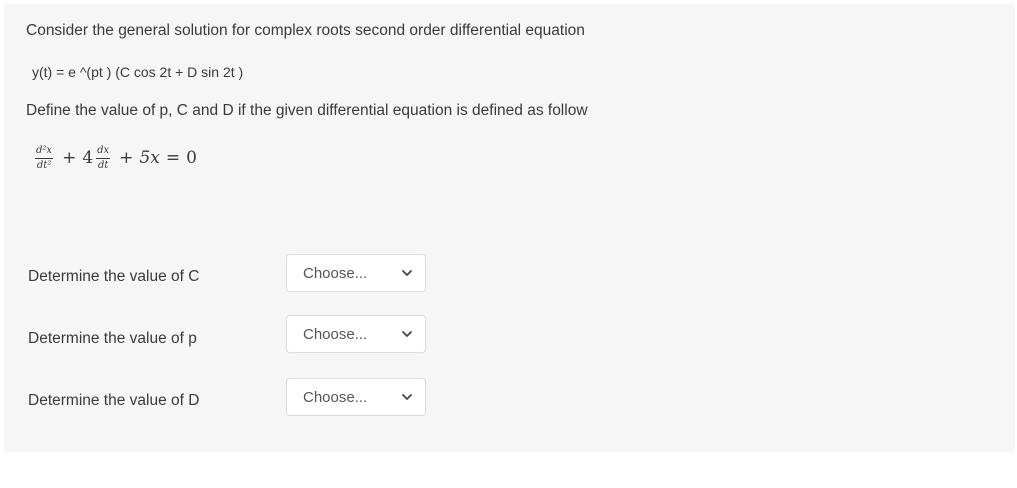  I want to click on answer-row-c: Determine the value of C, so click(113, 277).